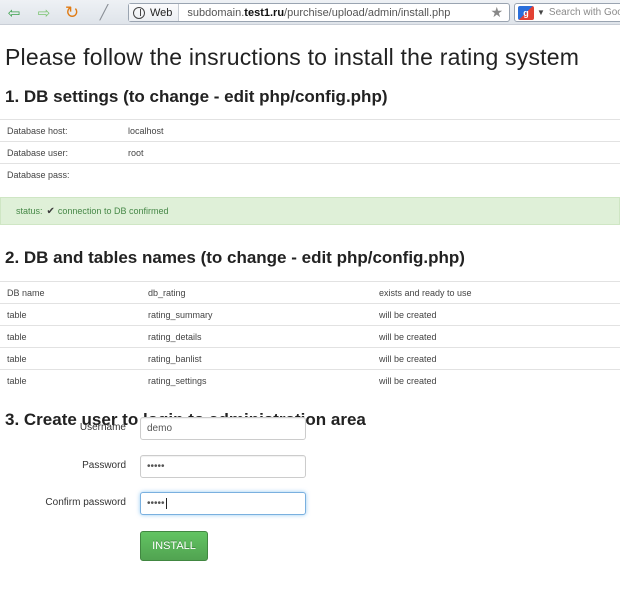 The image size is (620, 591). What do you see at coordinates (496, 12) in the screenshot?
I see `star-icon: ★` at bounding box center [496, 12].